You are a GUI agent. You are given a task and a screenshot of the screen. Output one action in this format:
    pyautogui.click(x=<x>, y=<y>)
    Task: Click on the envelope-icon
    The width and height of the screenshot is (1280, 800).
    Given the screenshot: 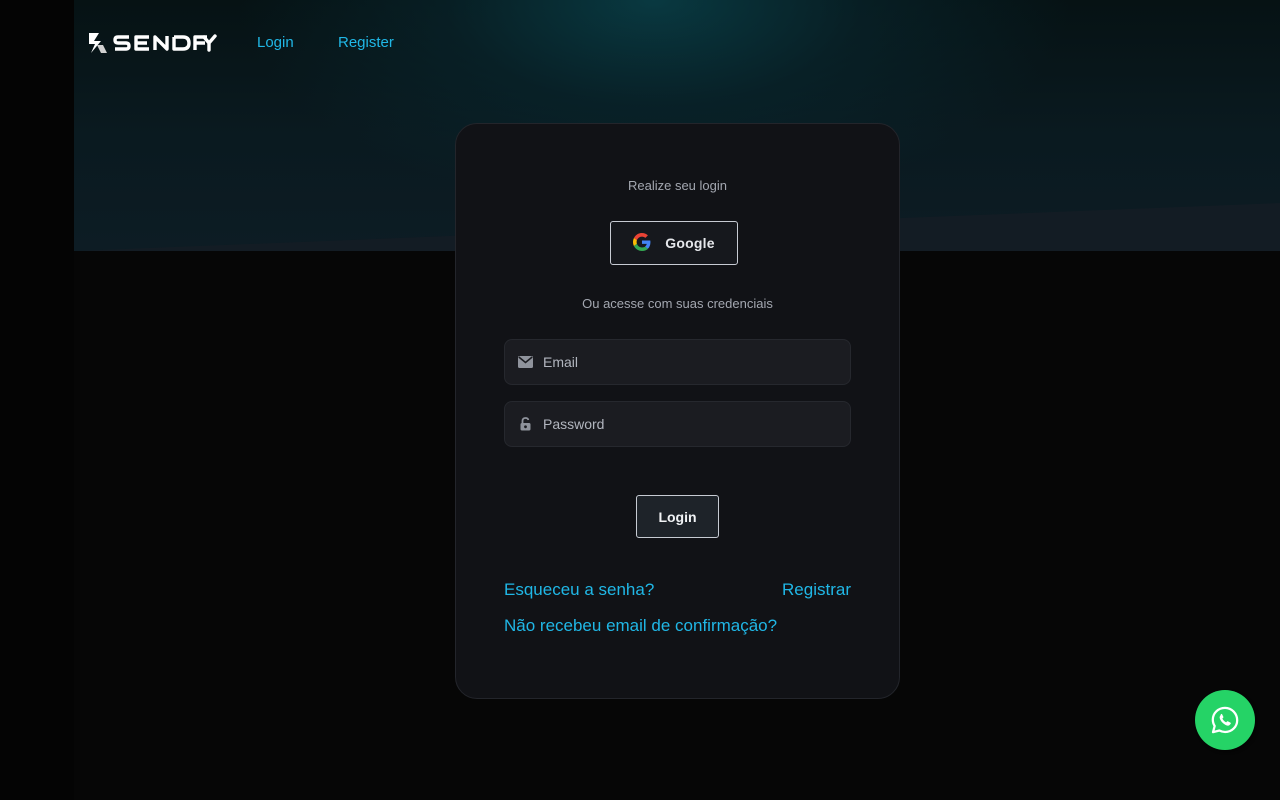 What is the action you would take?
    pyautogui.click(x=524, y=362)
    